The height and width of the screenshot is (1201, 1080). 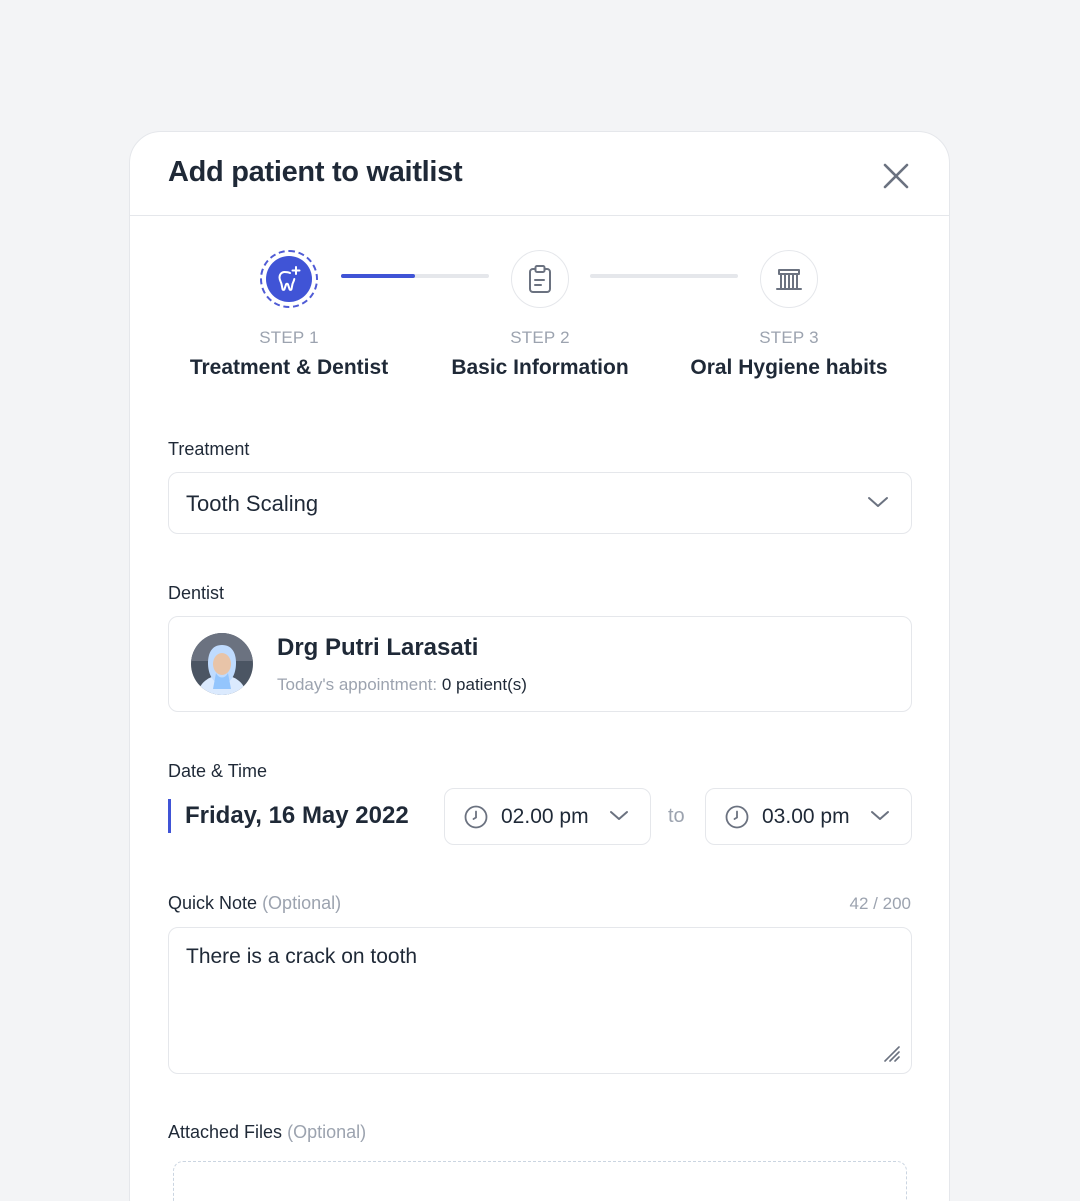 What do you see at coordinates (378, 647) in the screenshot?
I see `dentist-name: Drg Putri Larasati` at bounding box center [378, 647].